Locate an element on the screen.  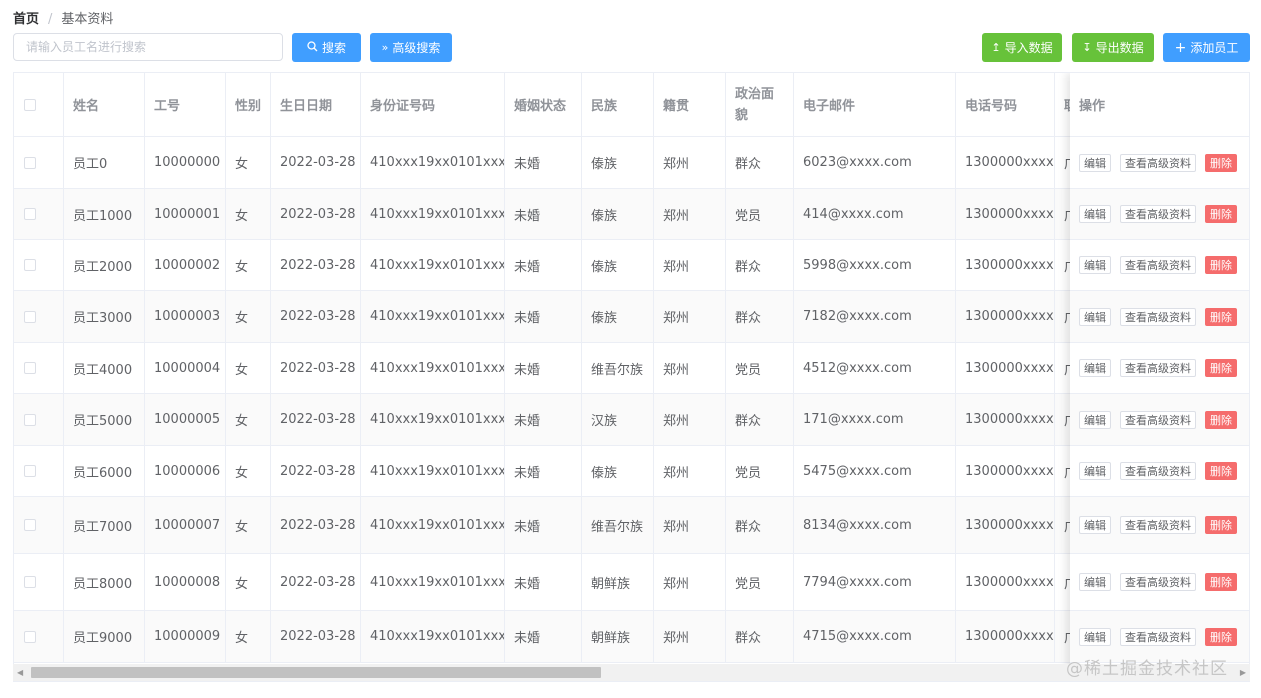
cell-email: 8134@xxxx.com is located at coordinates (875, 525).